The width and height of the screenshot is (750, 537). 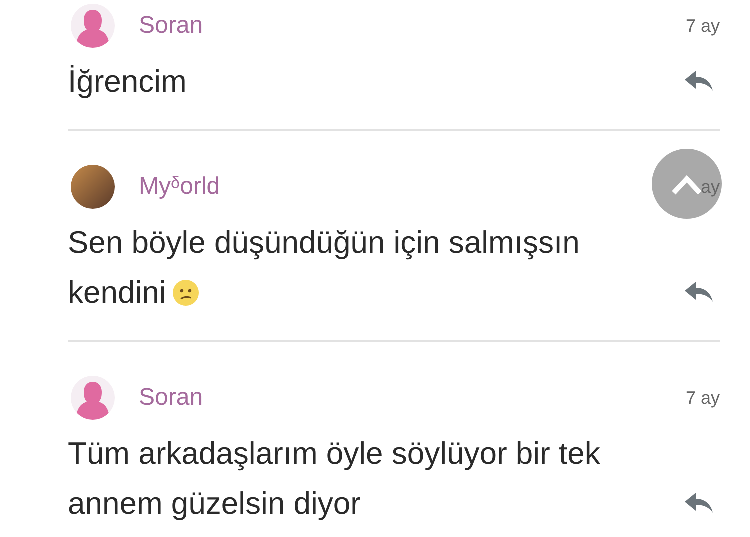 I want to click on comment-time: ay, so click(x=710, y=187).